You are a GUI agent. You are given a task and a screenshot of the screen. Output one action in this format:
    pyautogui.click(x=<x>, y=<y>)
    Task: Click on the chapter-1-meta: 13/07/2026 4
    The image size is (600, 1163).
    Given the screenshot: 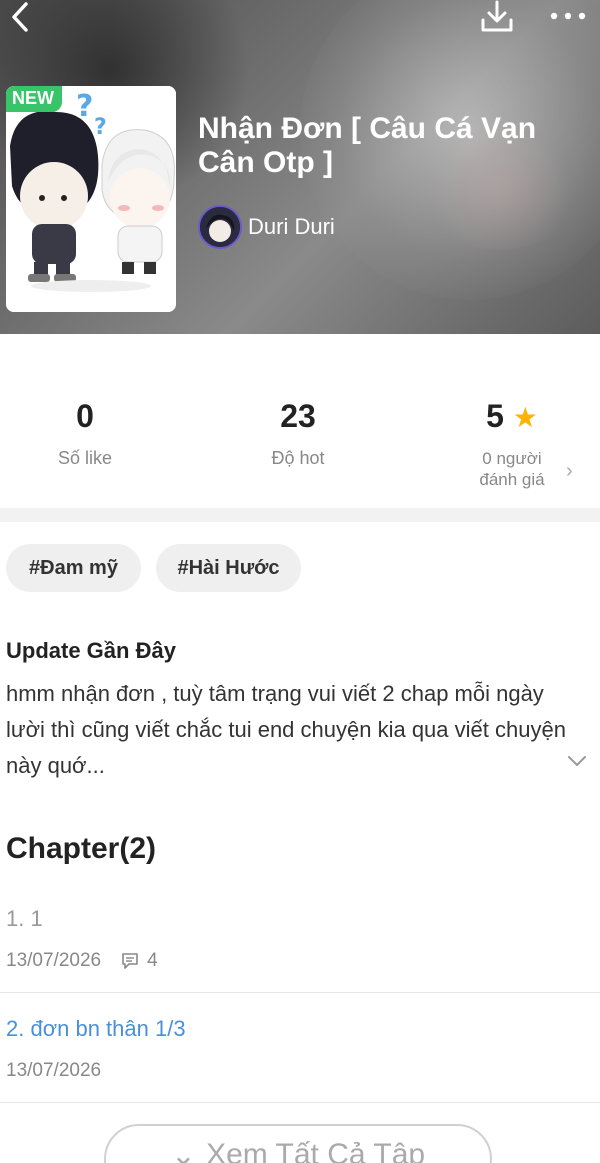 What is the action you would take?
    pyautogui.click(x=82, y=961)
    